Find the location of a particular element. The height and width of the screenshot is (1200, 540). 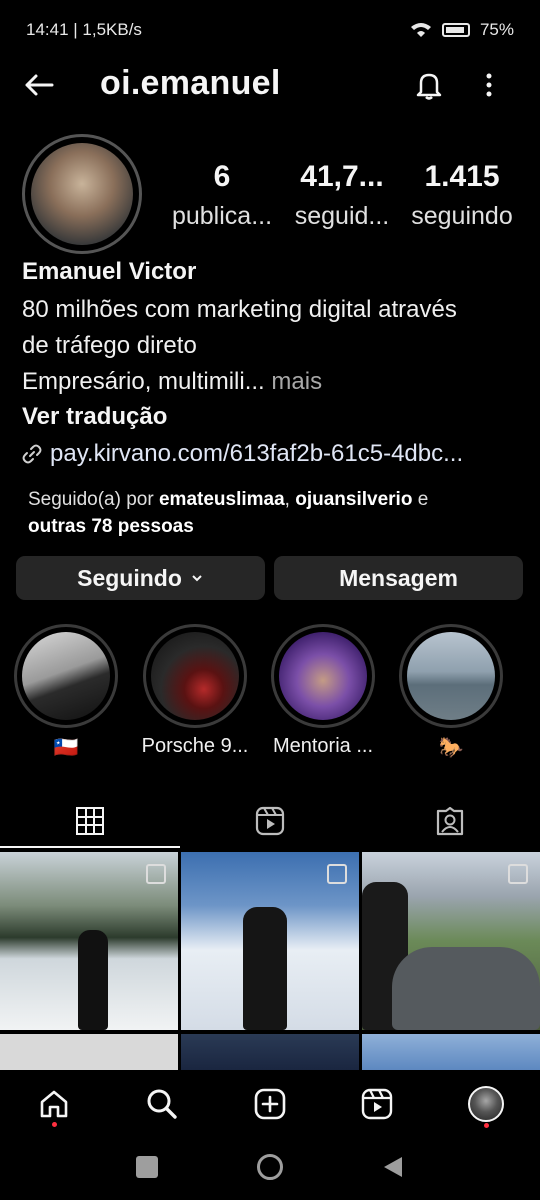

search-icon is located at coordinates (162, 1104).